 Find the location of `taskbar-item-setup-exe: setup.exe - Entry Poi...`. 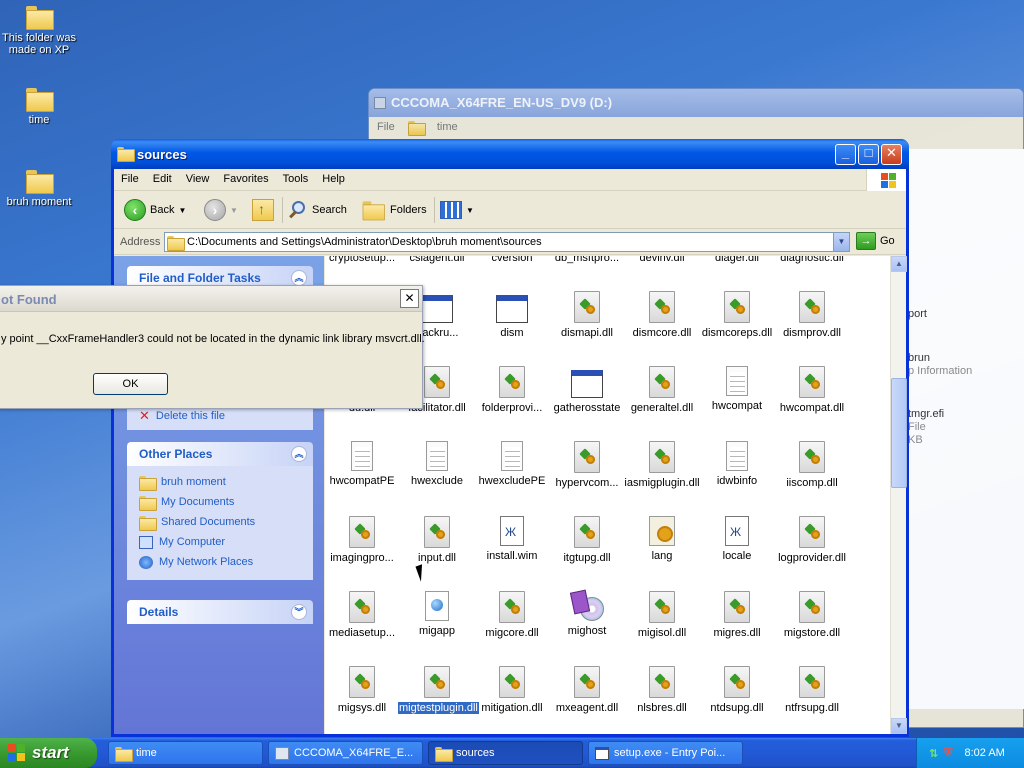

taskbar-item-setup-exe: setup.exe - Entry Poi... is located at coordinates (665, 753).